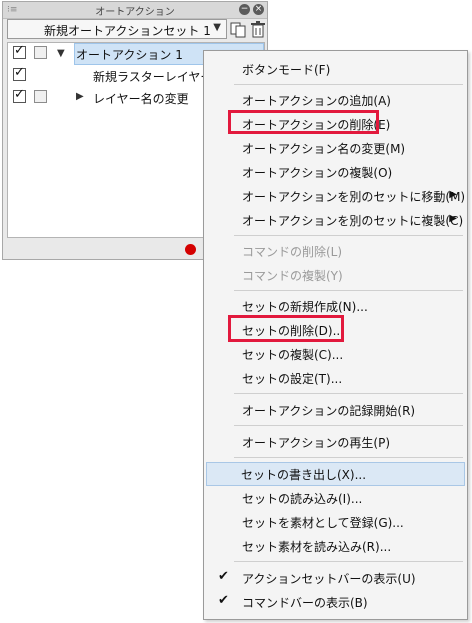 This screenshot has height=623, width=472. I want to click on menu-item-show-action-set-bar: ✔ アクションセットバーの表示(U), so click(335, 578).